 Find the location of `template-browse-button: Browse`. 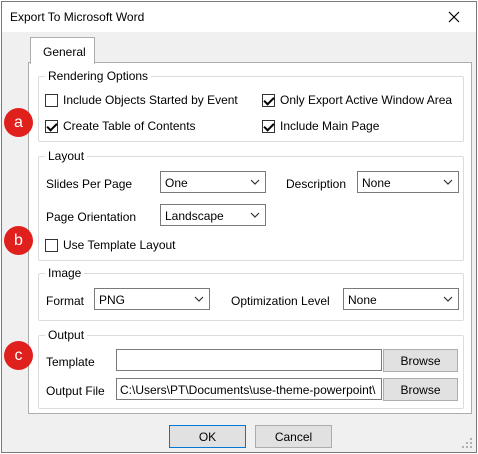

template-browse-button: Browse is located at coordinates (420, 360).